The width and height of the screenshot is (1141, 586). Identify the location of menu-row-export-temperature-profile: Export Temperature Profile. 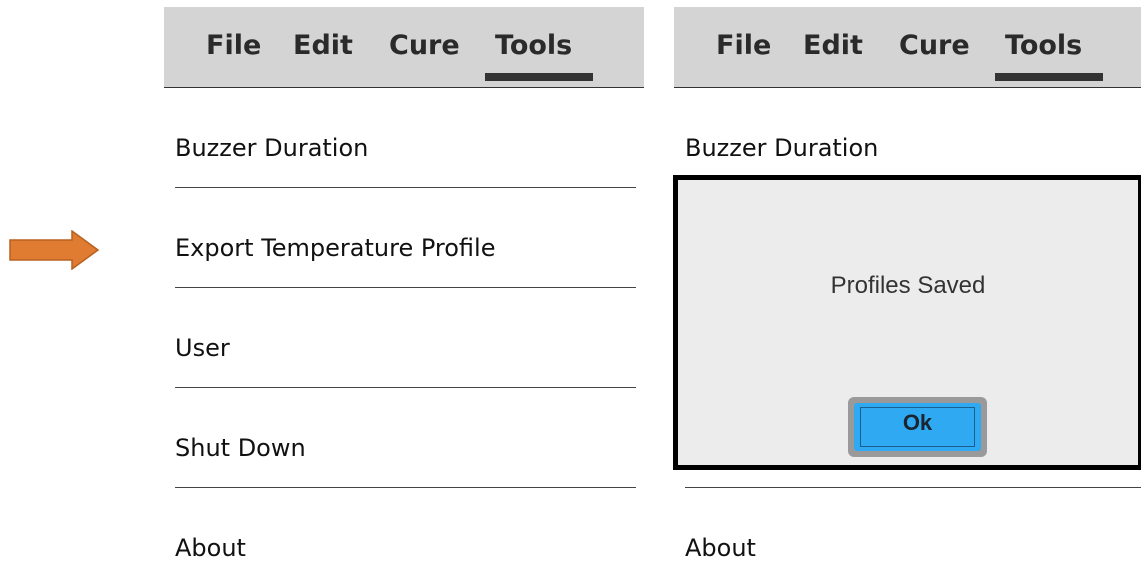
(335, 248).